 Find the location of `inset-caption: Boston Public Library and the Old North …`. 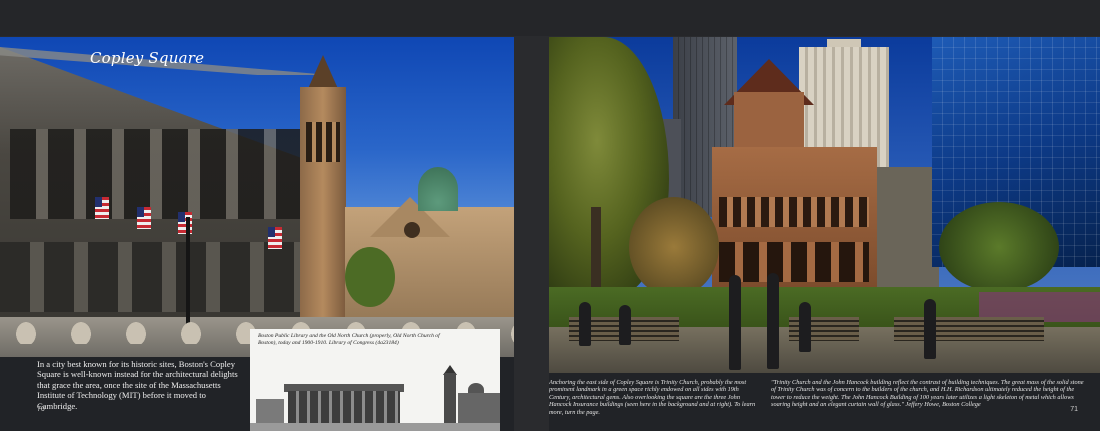

inset-caption: Boston Public Library and the Old North … is located at coordinates (349, 339).